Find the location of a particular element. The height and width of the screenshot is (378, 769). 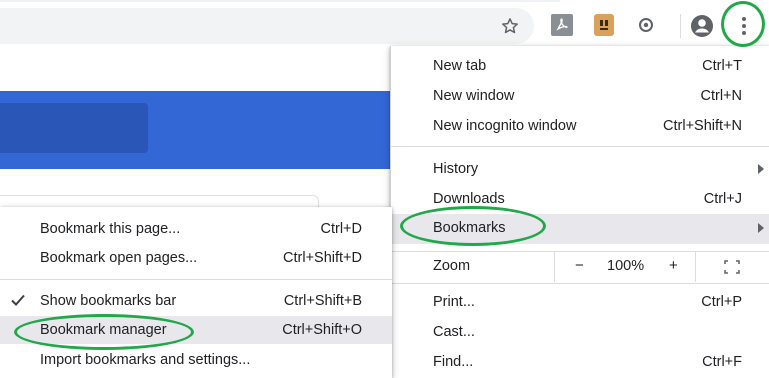

tab-strip-edge is located at coordinates (280, 1).